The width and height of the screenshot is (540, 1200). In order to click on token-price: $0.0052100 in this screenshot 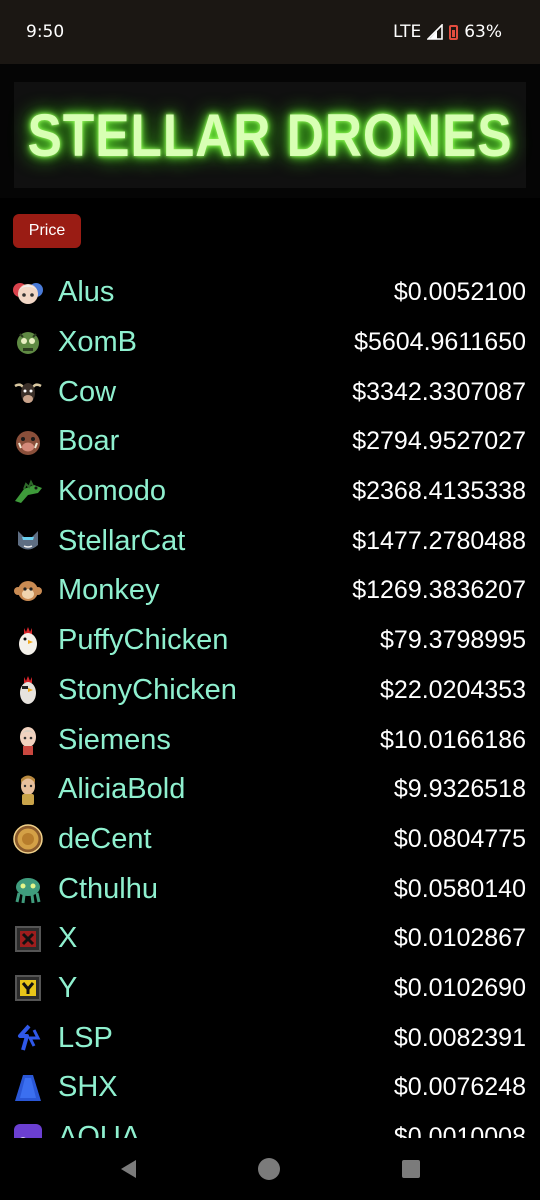, I will do `click(459, 292)`.